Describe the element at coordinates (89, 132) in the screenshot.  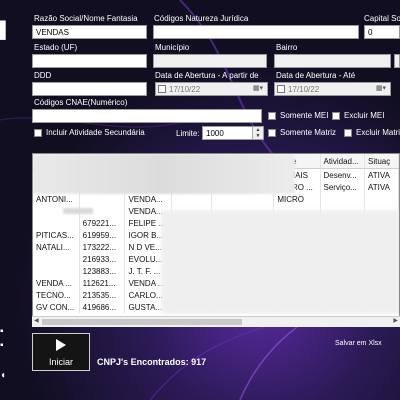
I see `incluir-secundaria-checkbox: Incluir Atividade Secundária` at that location.